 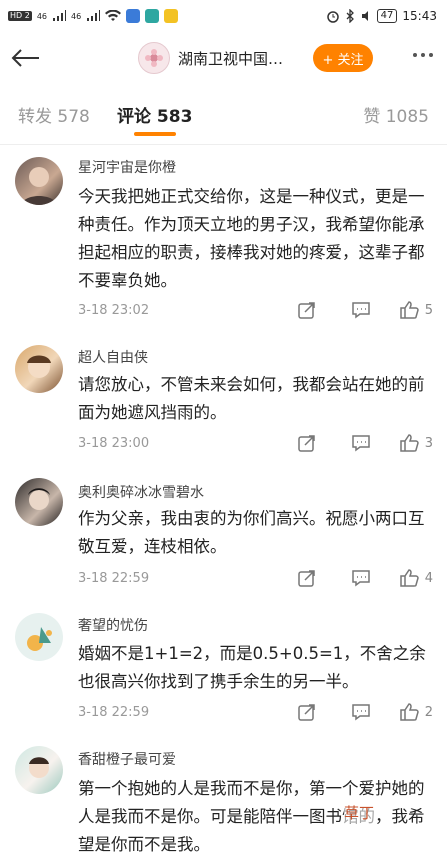 What do you see at coordinates (114, 443) in the screenshot?
I see `comment-time: 3-18 23:00` at bounding box center [114, 443].